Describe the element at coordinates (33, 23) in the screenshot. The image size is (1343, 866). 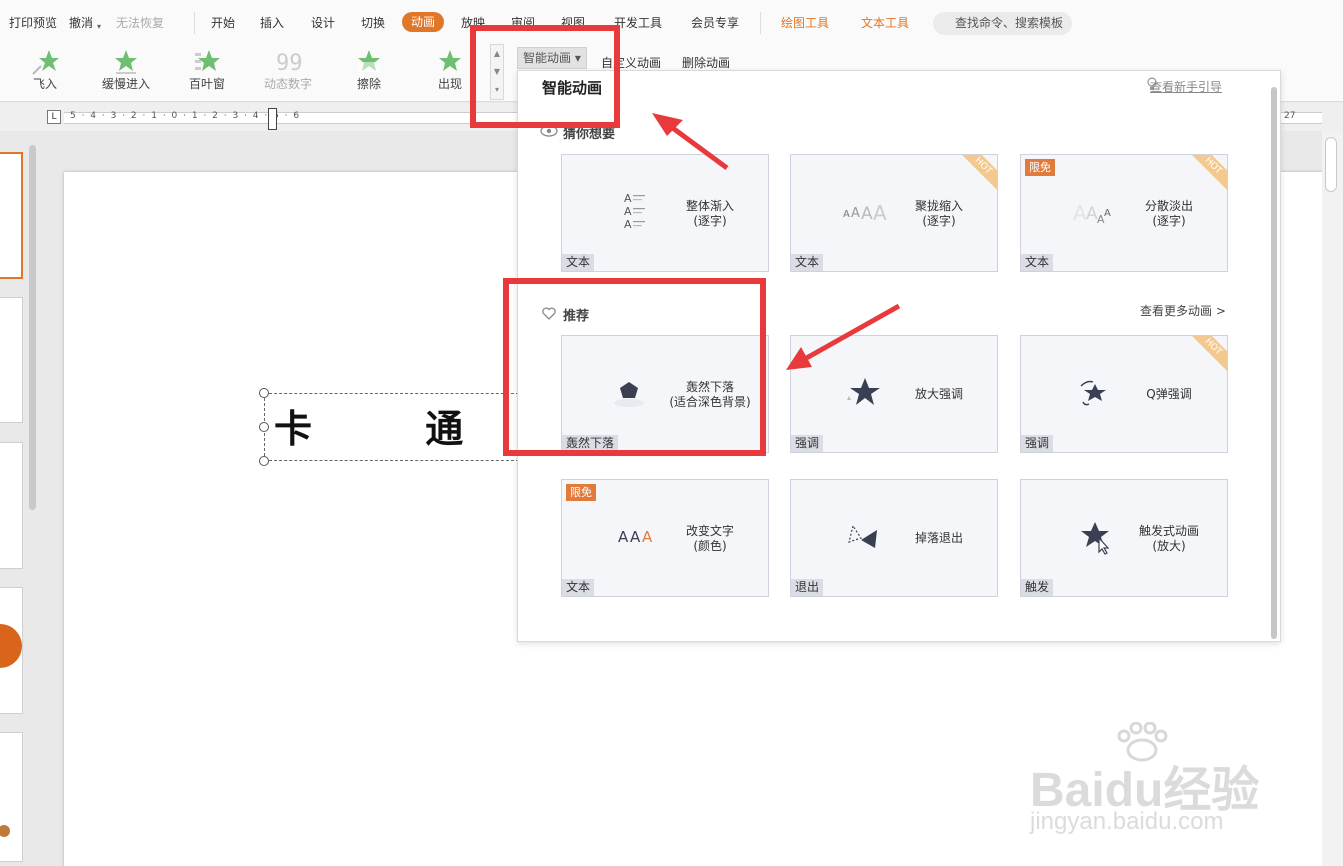
I see `print-preview-button: 打印预览` at that location.